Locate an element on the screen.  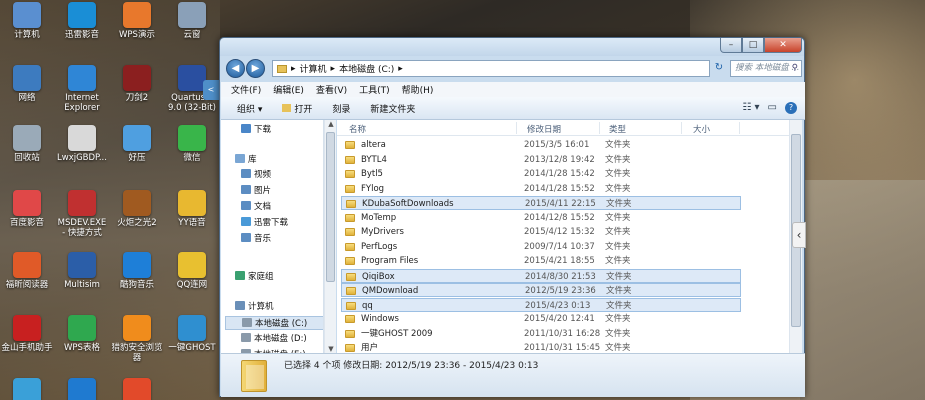
desktop-icon: 猎豹安全浏览器 is located at coordinates (137, 339).